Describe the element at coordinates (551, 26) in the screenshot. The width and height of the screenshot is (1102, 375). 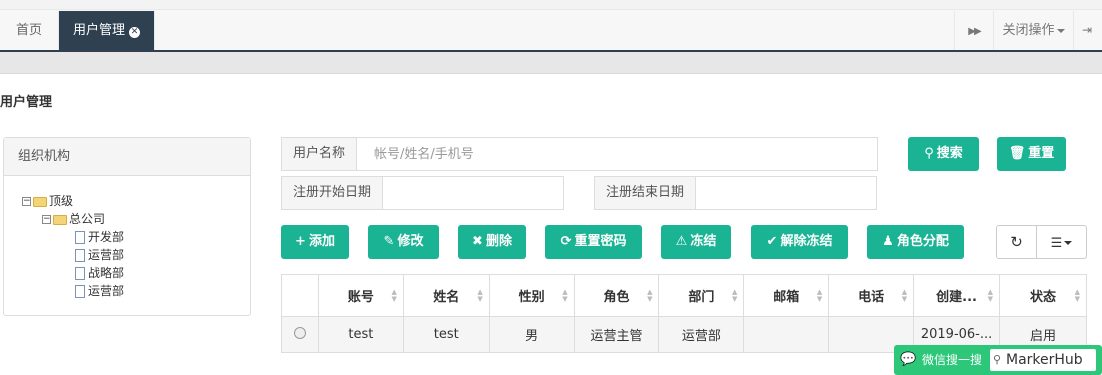
I see `tab-bar: 首页 用户管理 ✕ ▶▶ 关闭操作 ⇥` at that location.